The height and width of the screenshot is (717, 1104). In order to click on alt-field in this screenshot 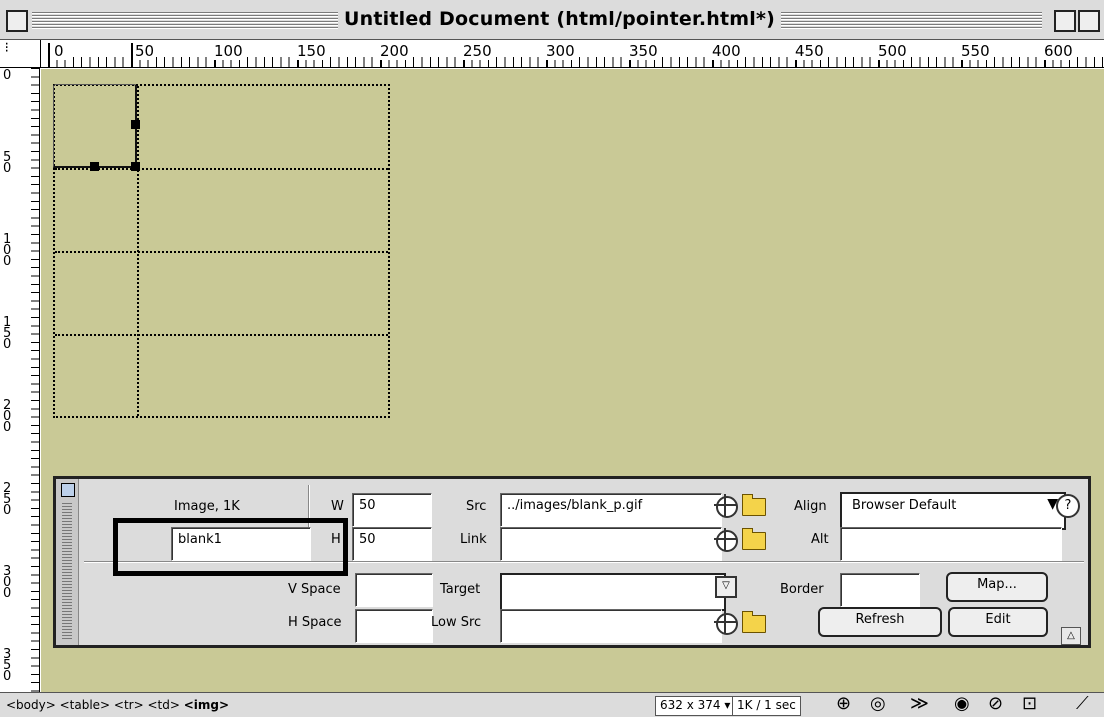, I will do `click(951, 544)`.